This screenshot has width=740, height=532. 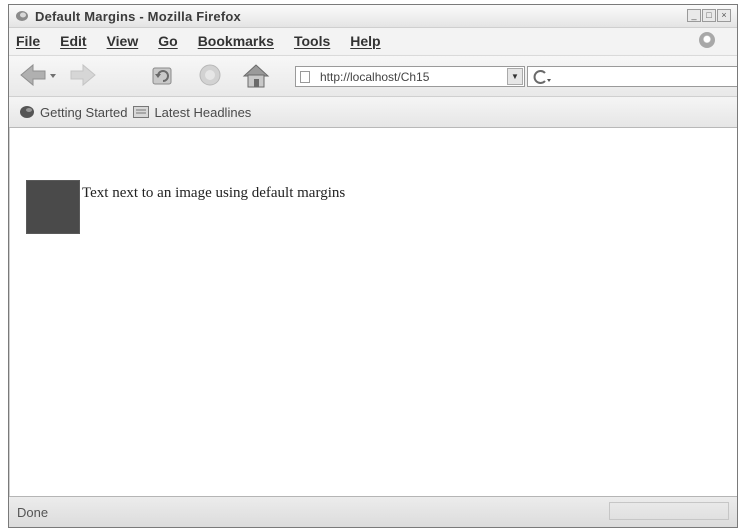 I want to click on url-dropdown-button: ▼, so click(x=515, y=76).